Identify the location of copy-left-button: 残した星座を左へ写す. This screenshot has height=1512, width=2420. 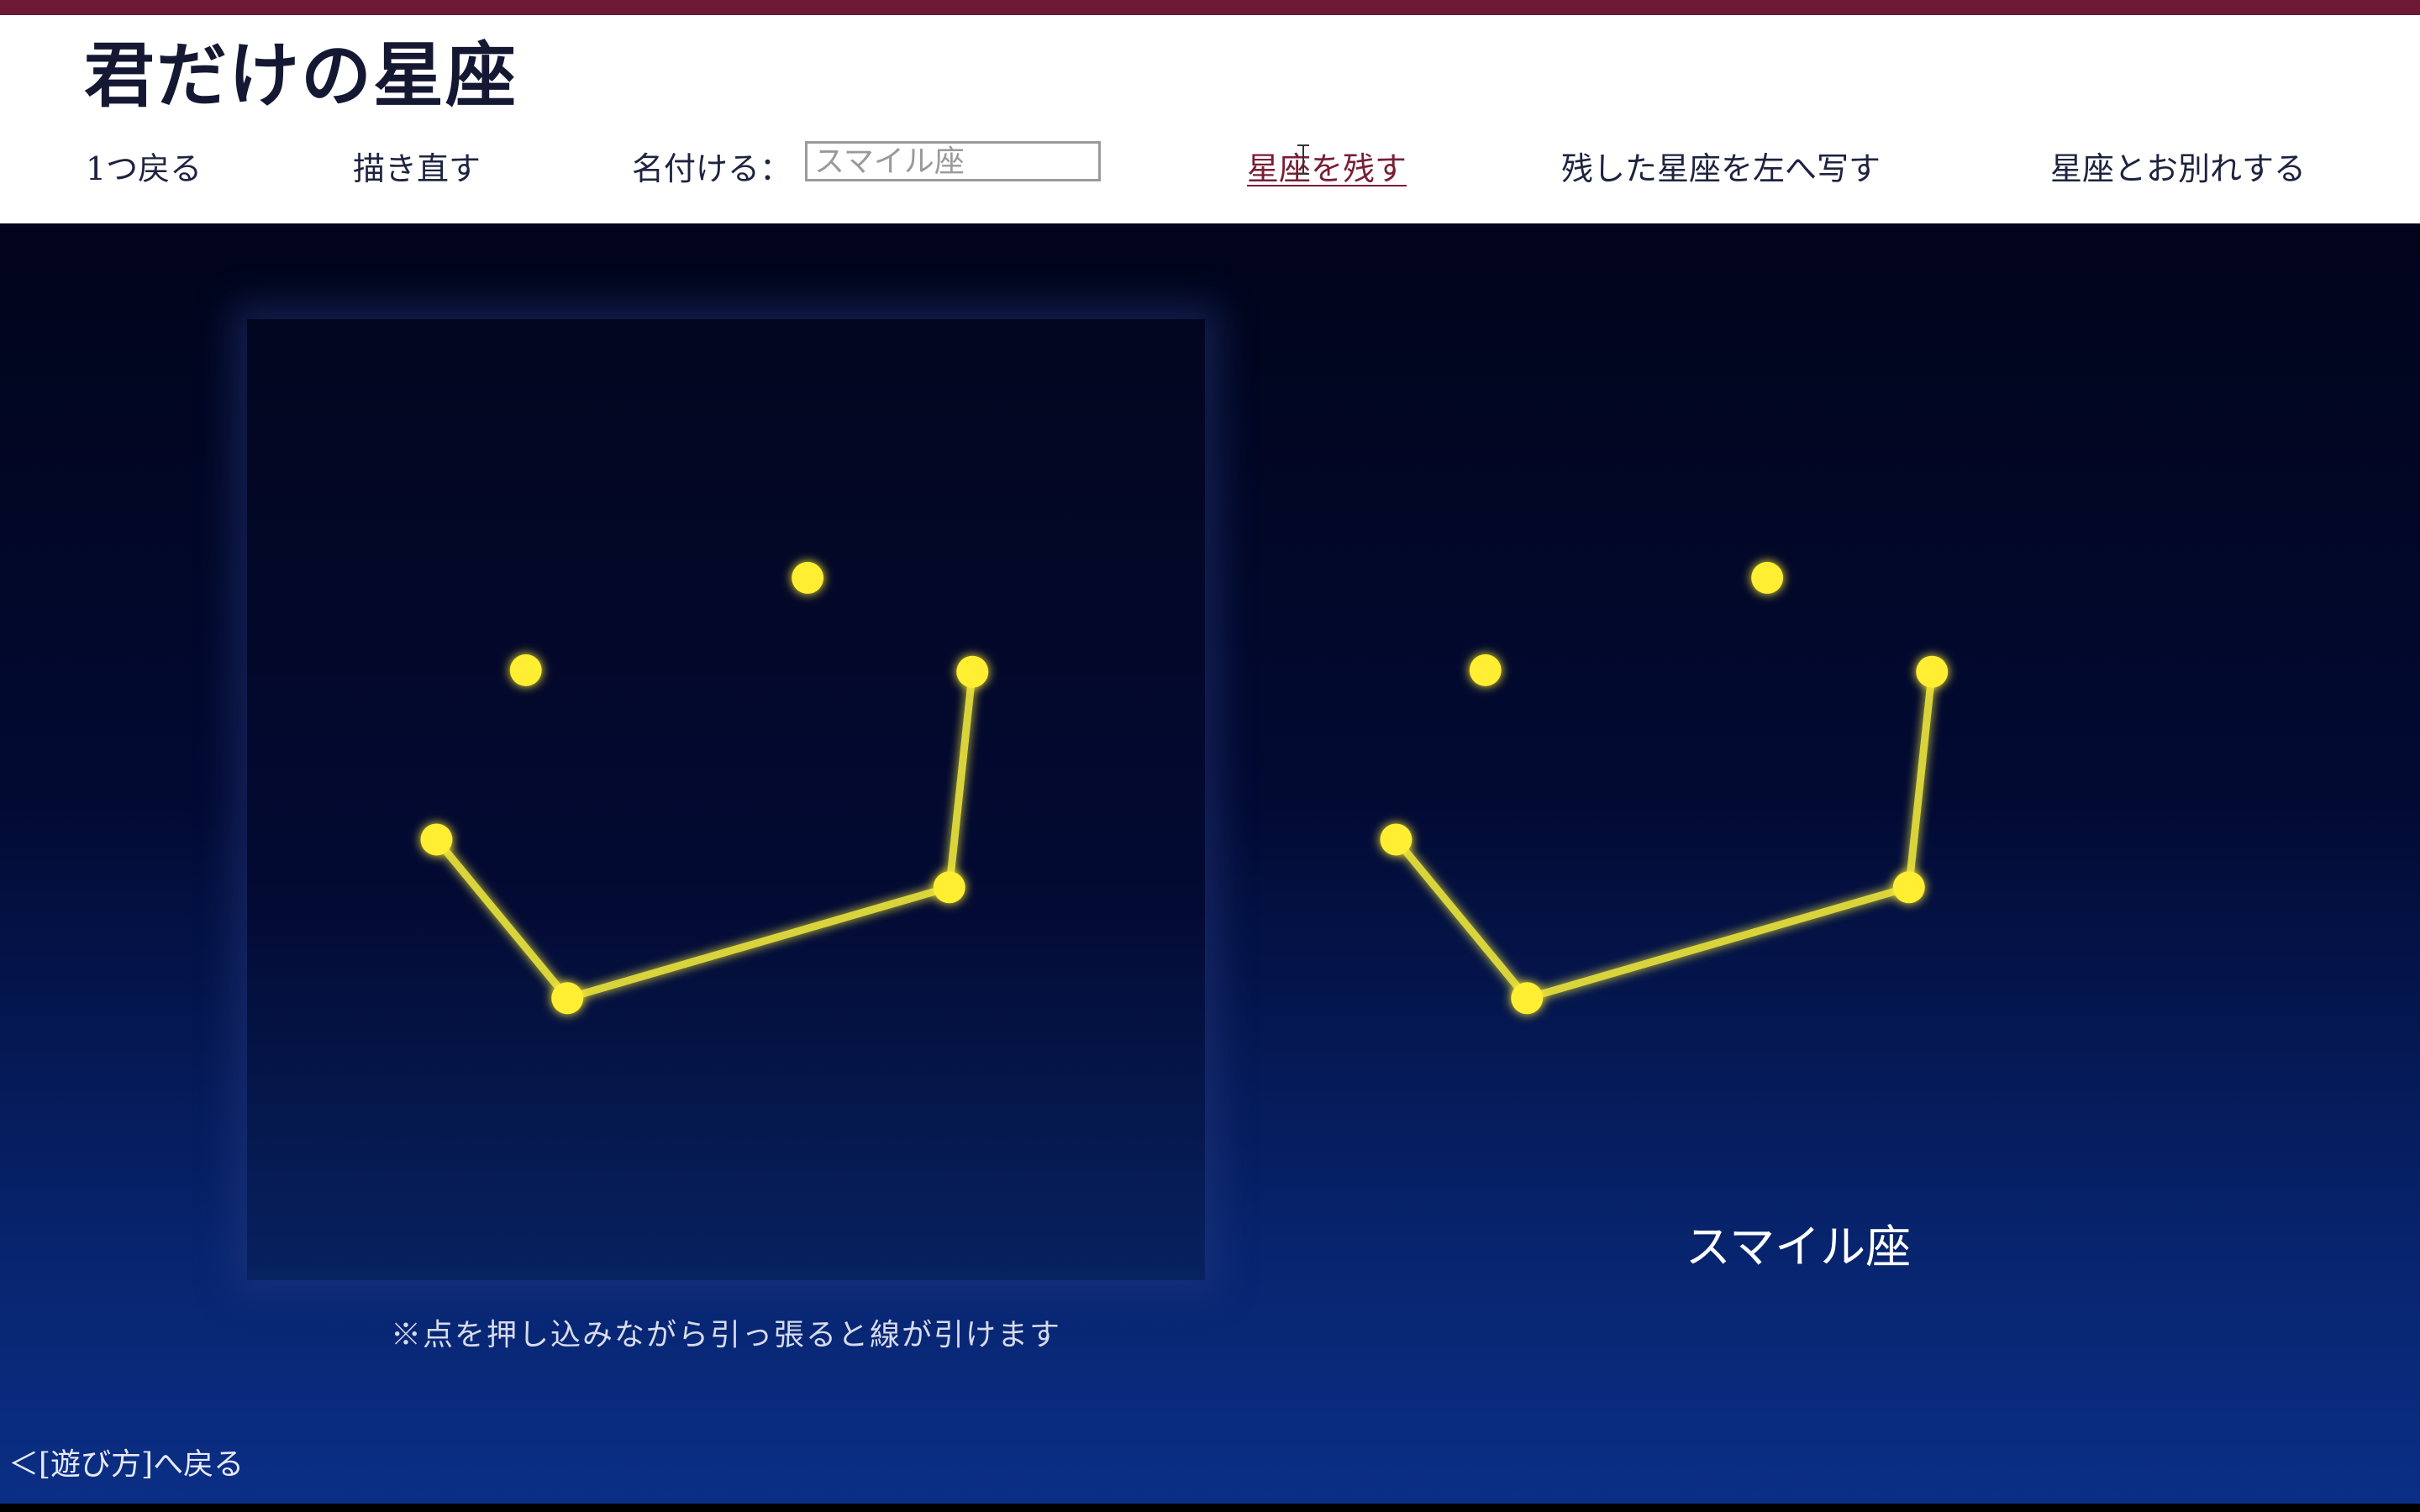
(1721, 169).